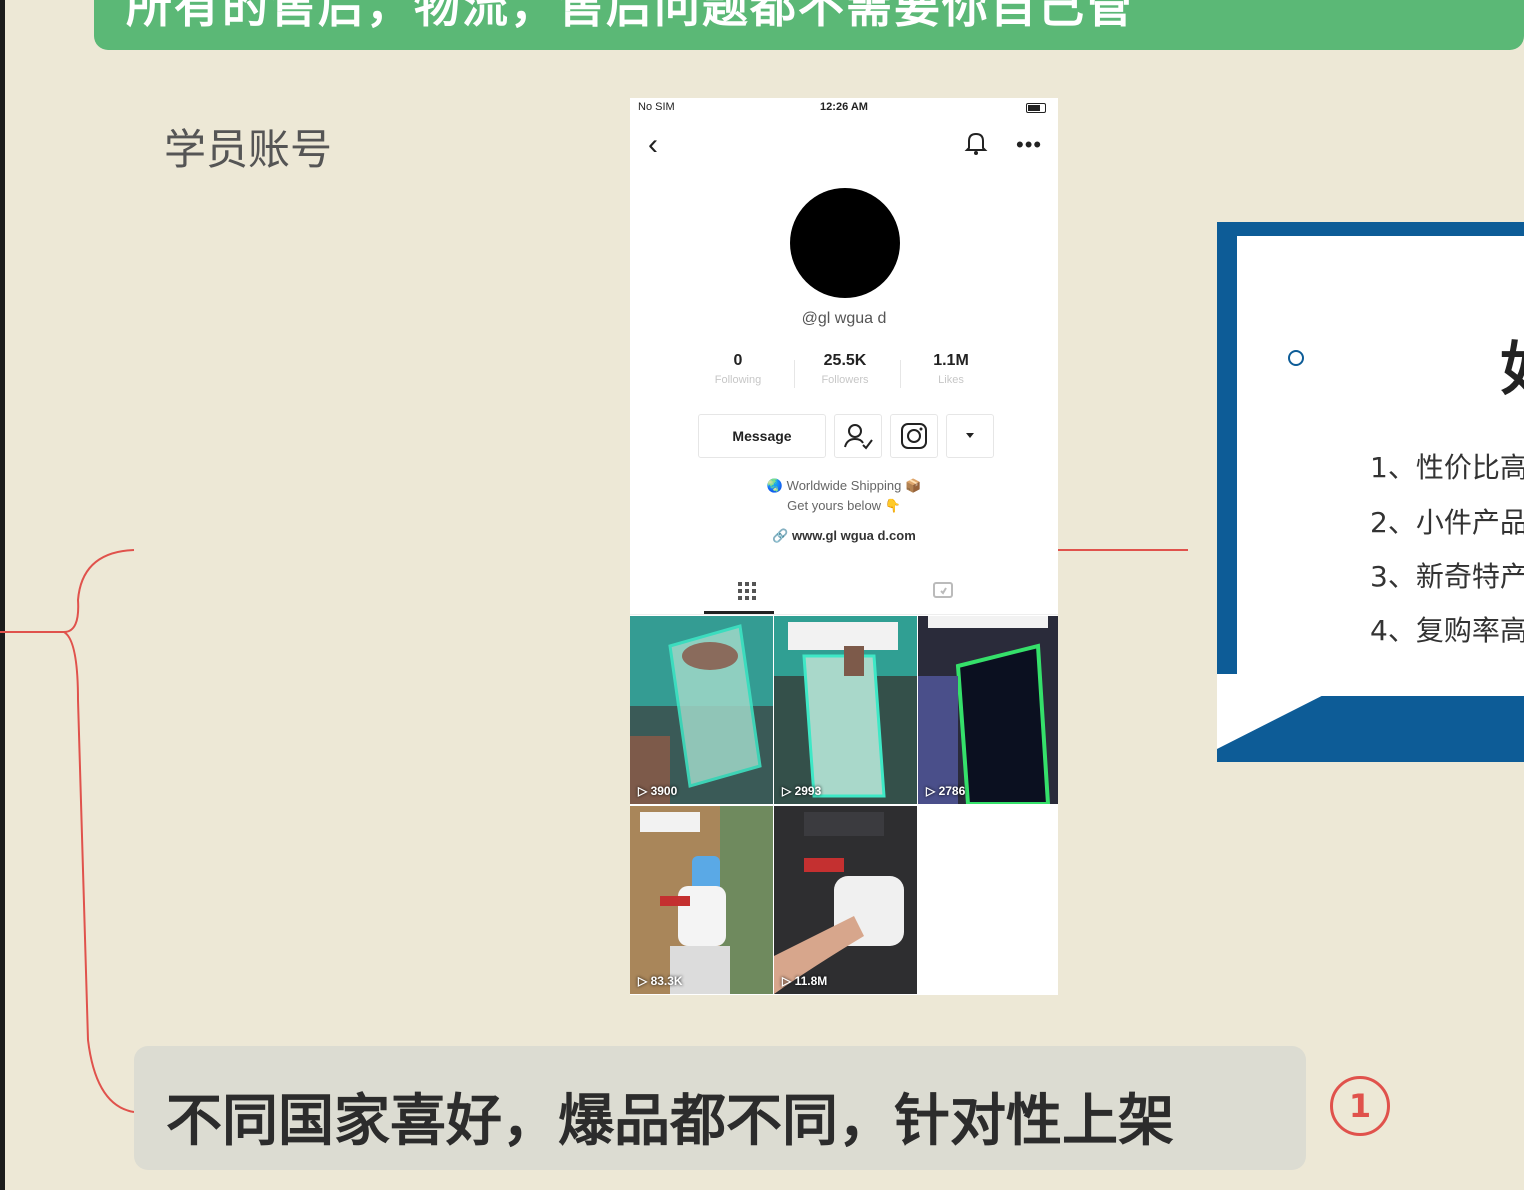 The height and width of the screenshot is (1190, 1524). What do you see at coordinates (653, 145) in the screenshot?
I see `back-icon: ‹` at bounding box center [653, 145].